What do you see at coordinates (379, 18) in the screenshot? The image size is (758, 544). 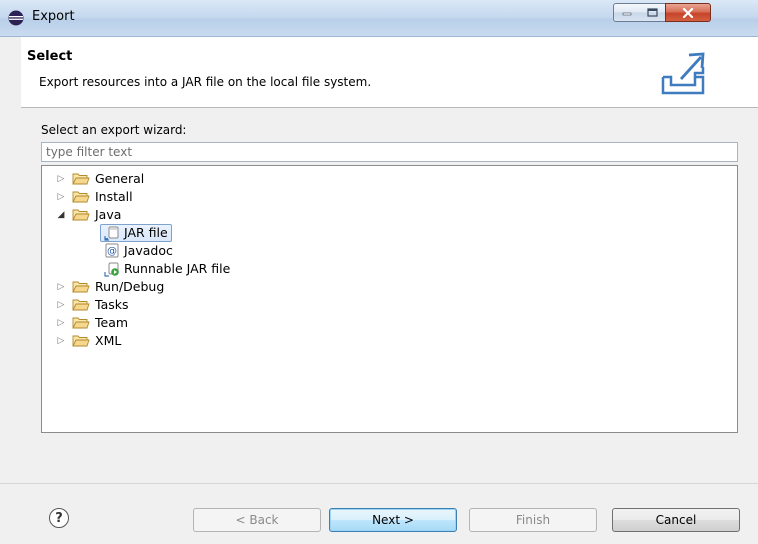 I see `title-bar: Export` at bounding box center [379, 18].